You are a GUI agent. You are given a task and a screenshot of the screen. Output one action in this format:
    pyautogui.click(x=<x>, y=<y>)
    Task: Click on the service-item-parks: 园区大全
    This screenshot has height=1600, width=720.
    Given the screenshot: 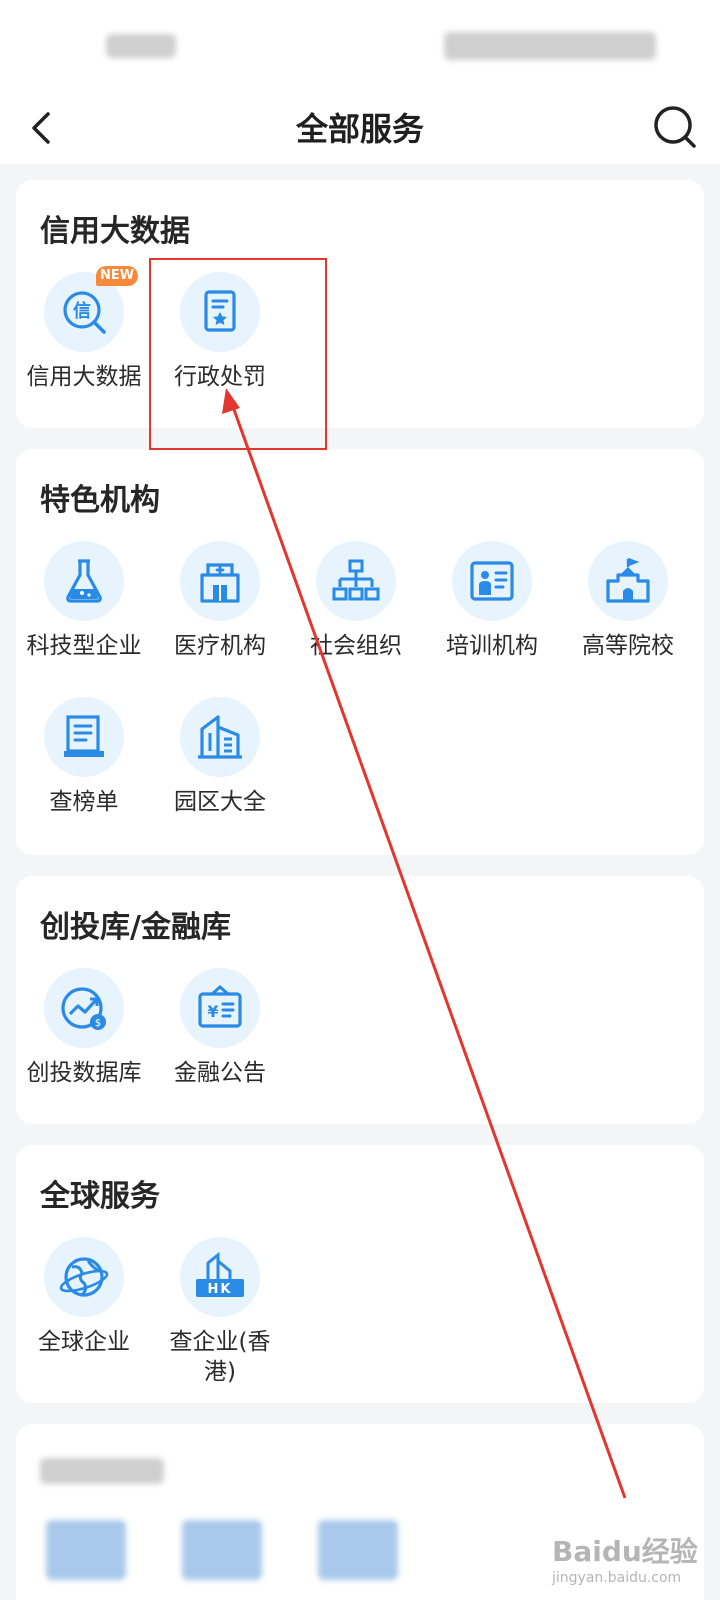 What is the action you would take?
    pyautogui.click(x=220, y=762)
    